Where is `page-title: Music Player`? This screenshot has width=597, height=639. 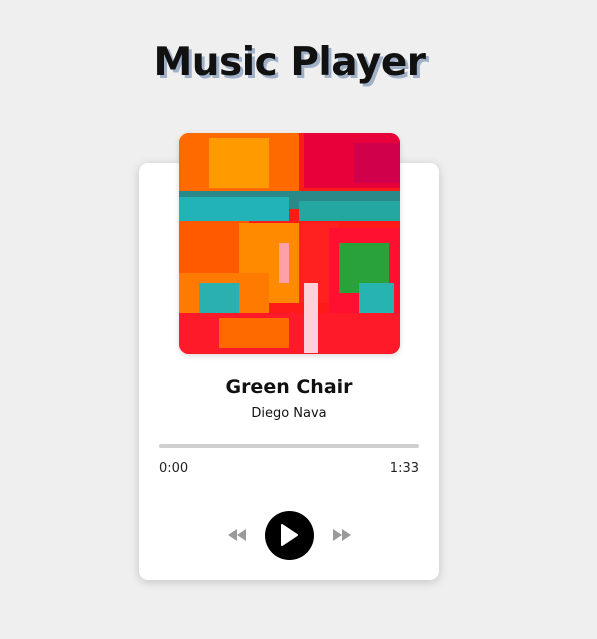 page-title: Music Player is located at coordinates (289, 62).